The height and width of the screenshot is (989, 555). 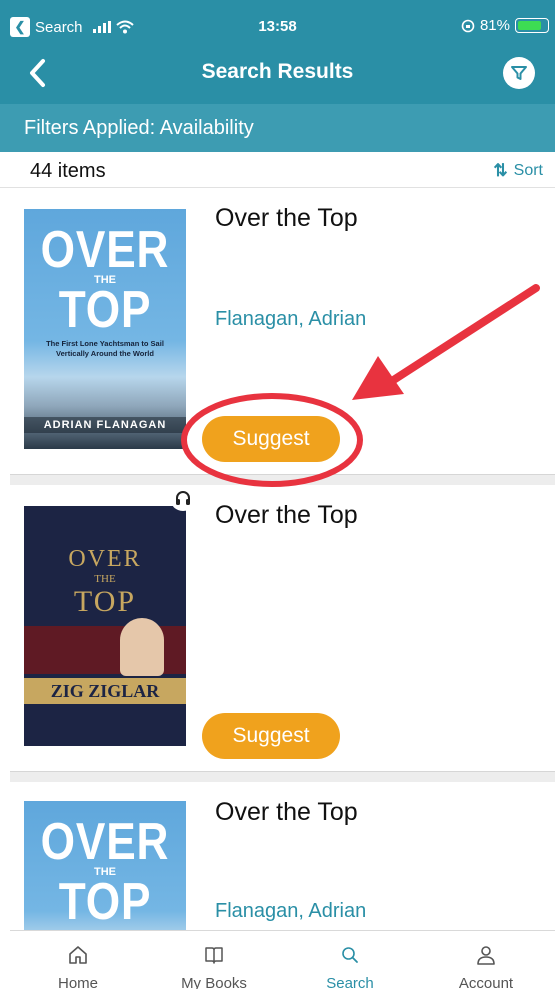 I want to click on tab-search-label: Search, so click(x=350, y=982).